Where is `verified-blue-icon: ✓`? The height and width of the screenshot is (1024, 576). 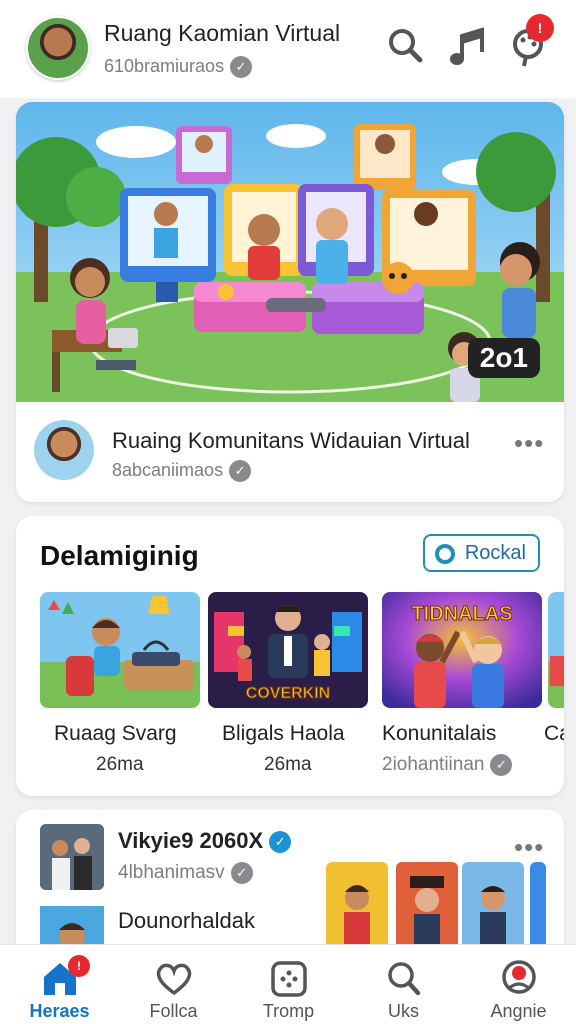 verified-blue-icon: ✓ is located at coordinates (280, 842).